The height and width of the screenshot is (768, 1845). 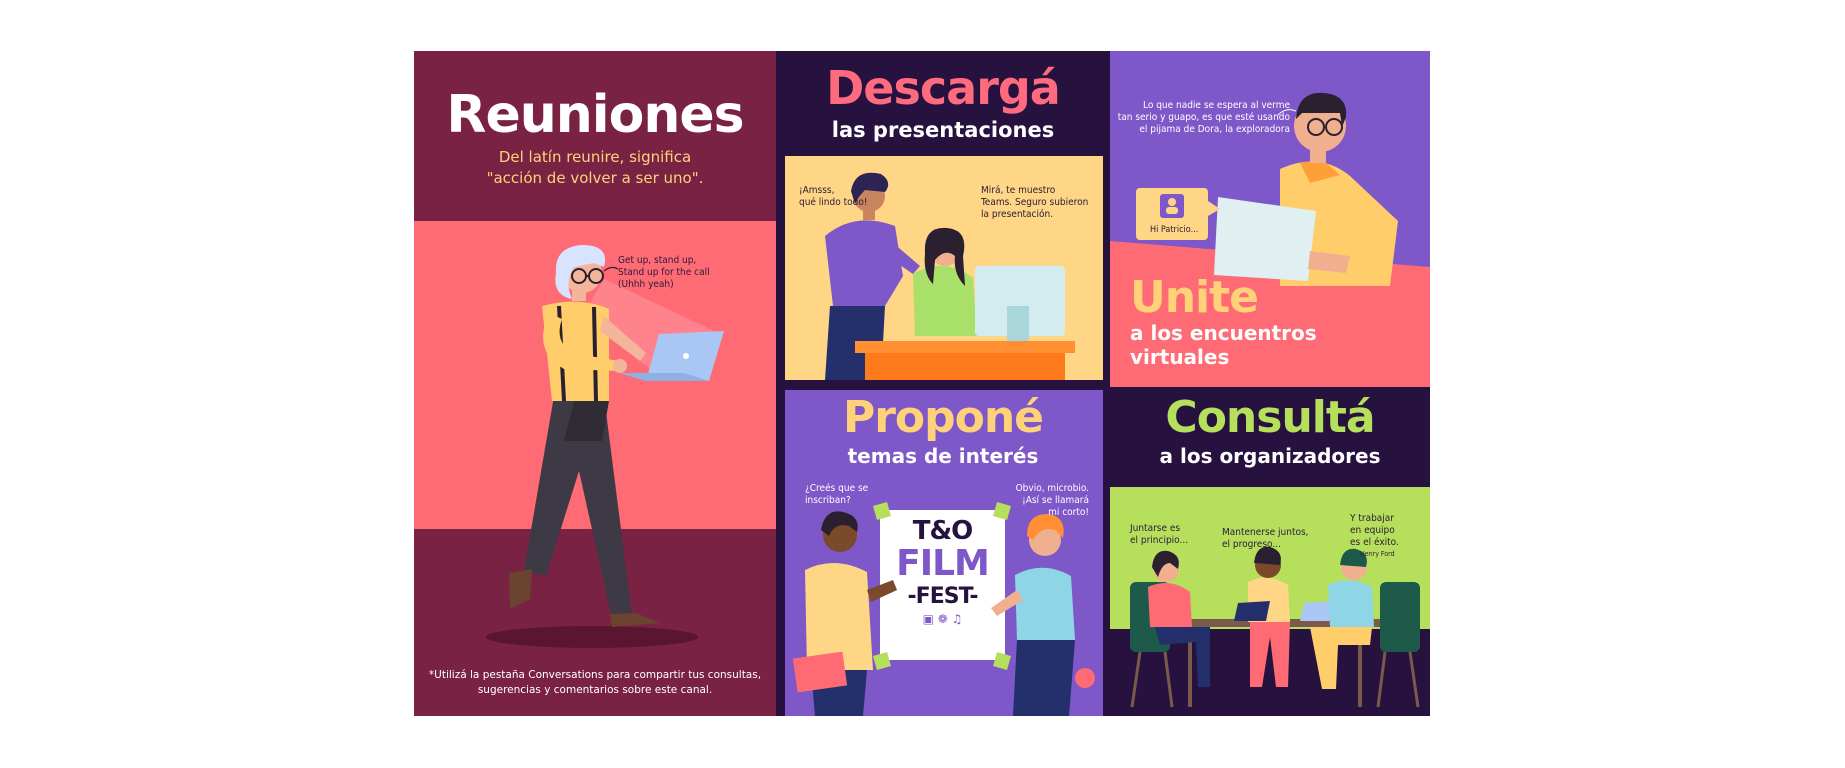 I want to click on reuniones-definition-2: "acción de volver a ser uno"., so click(x=595, y=178).